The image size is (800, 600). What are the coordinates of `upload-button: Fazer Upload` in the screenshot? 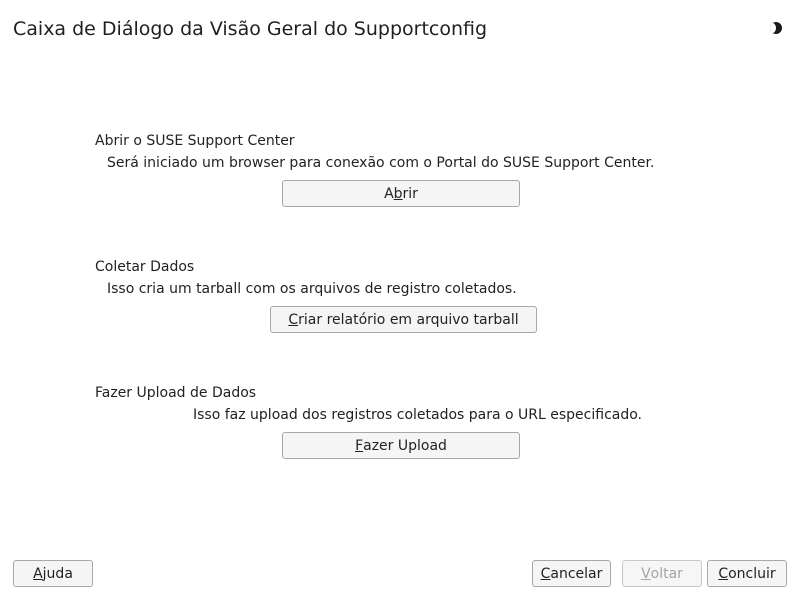 It's located at (401, 445).